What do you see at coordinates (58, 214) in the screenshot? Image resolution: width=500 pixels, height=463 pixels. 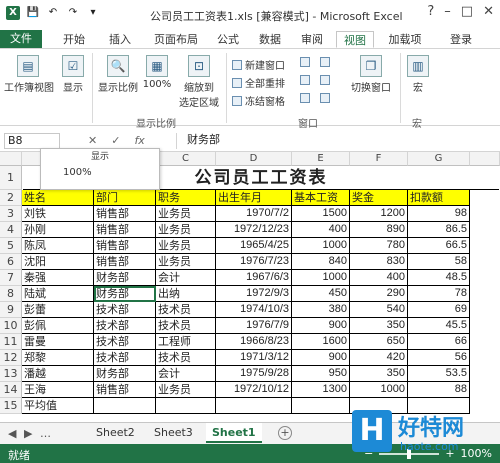 I see `table-cell: 刘铁` at bounding box center [58, 214].